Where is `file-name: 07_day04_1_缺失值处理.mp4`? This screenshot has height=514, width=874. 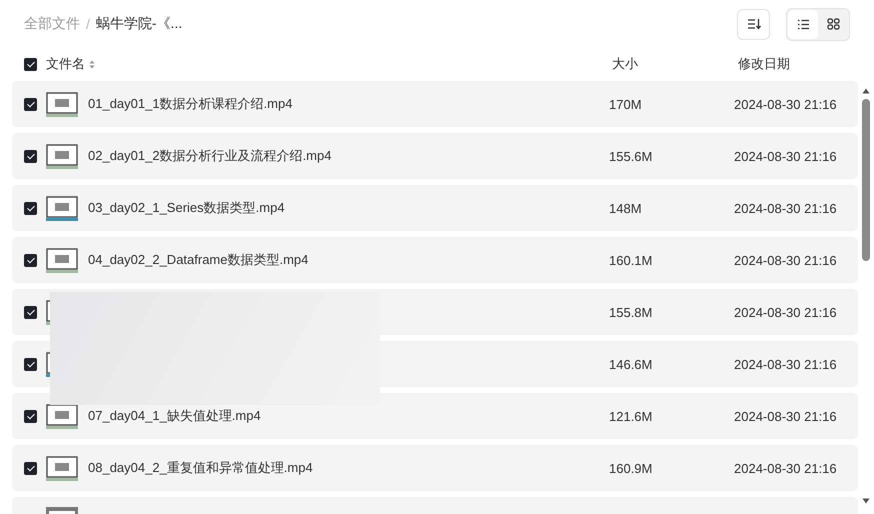 file-name: 07_day04_1_缺失值处理.mp4 is located at coordinates (175, 416).